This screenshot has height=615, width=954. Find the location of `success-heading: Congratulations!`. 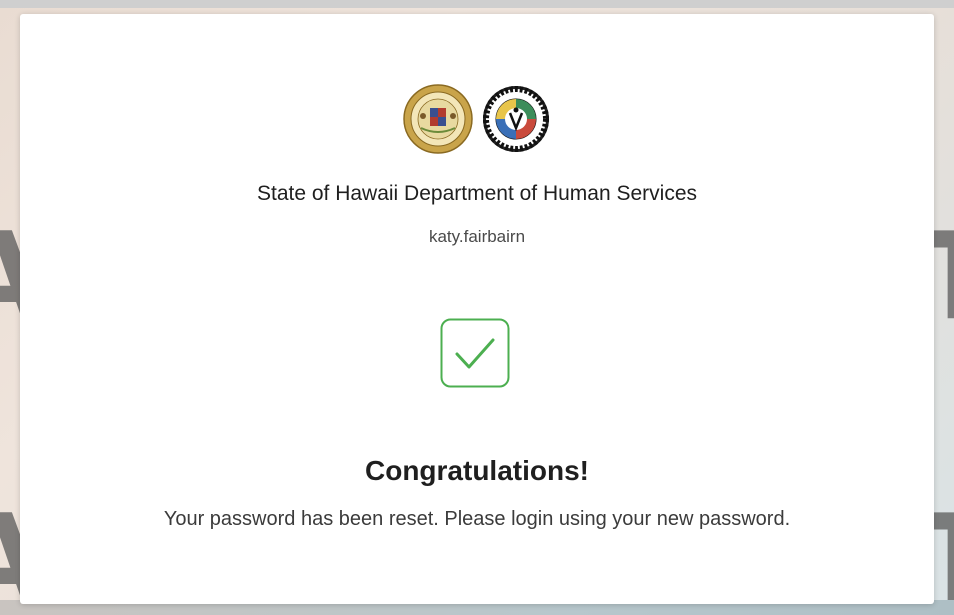

success-heading: Congratulations! is located at coordinates (477, 470).